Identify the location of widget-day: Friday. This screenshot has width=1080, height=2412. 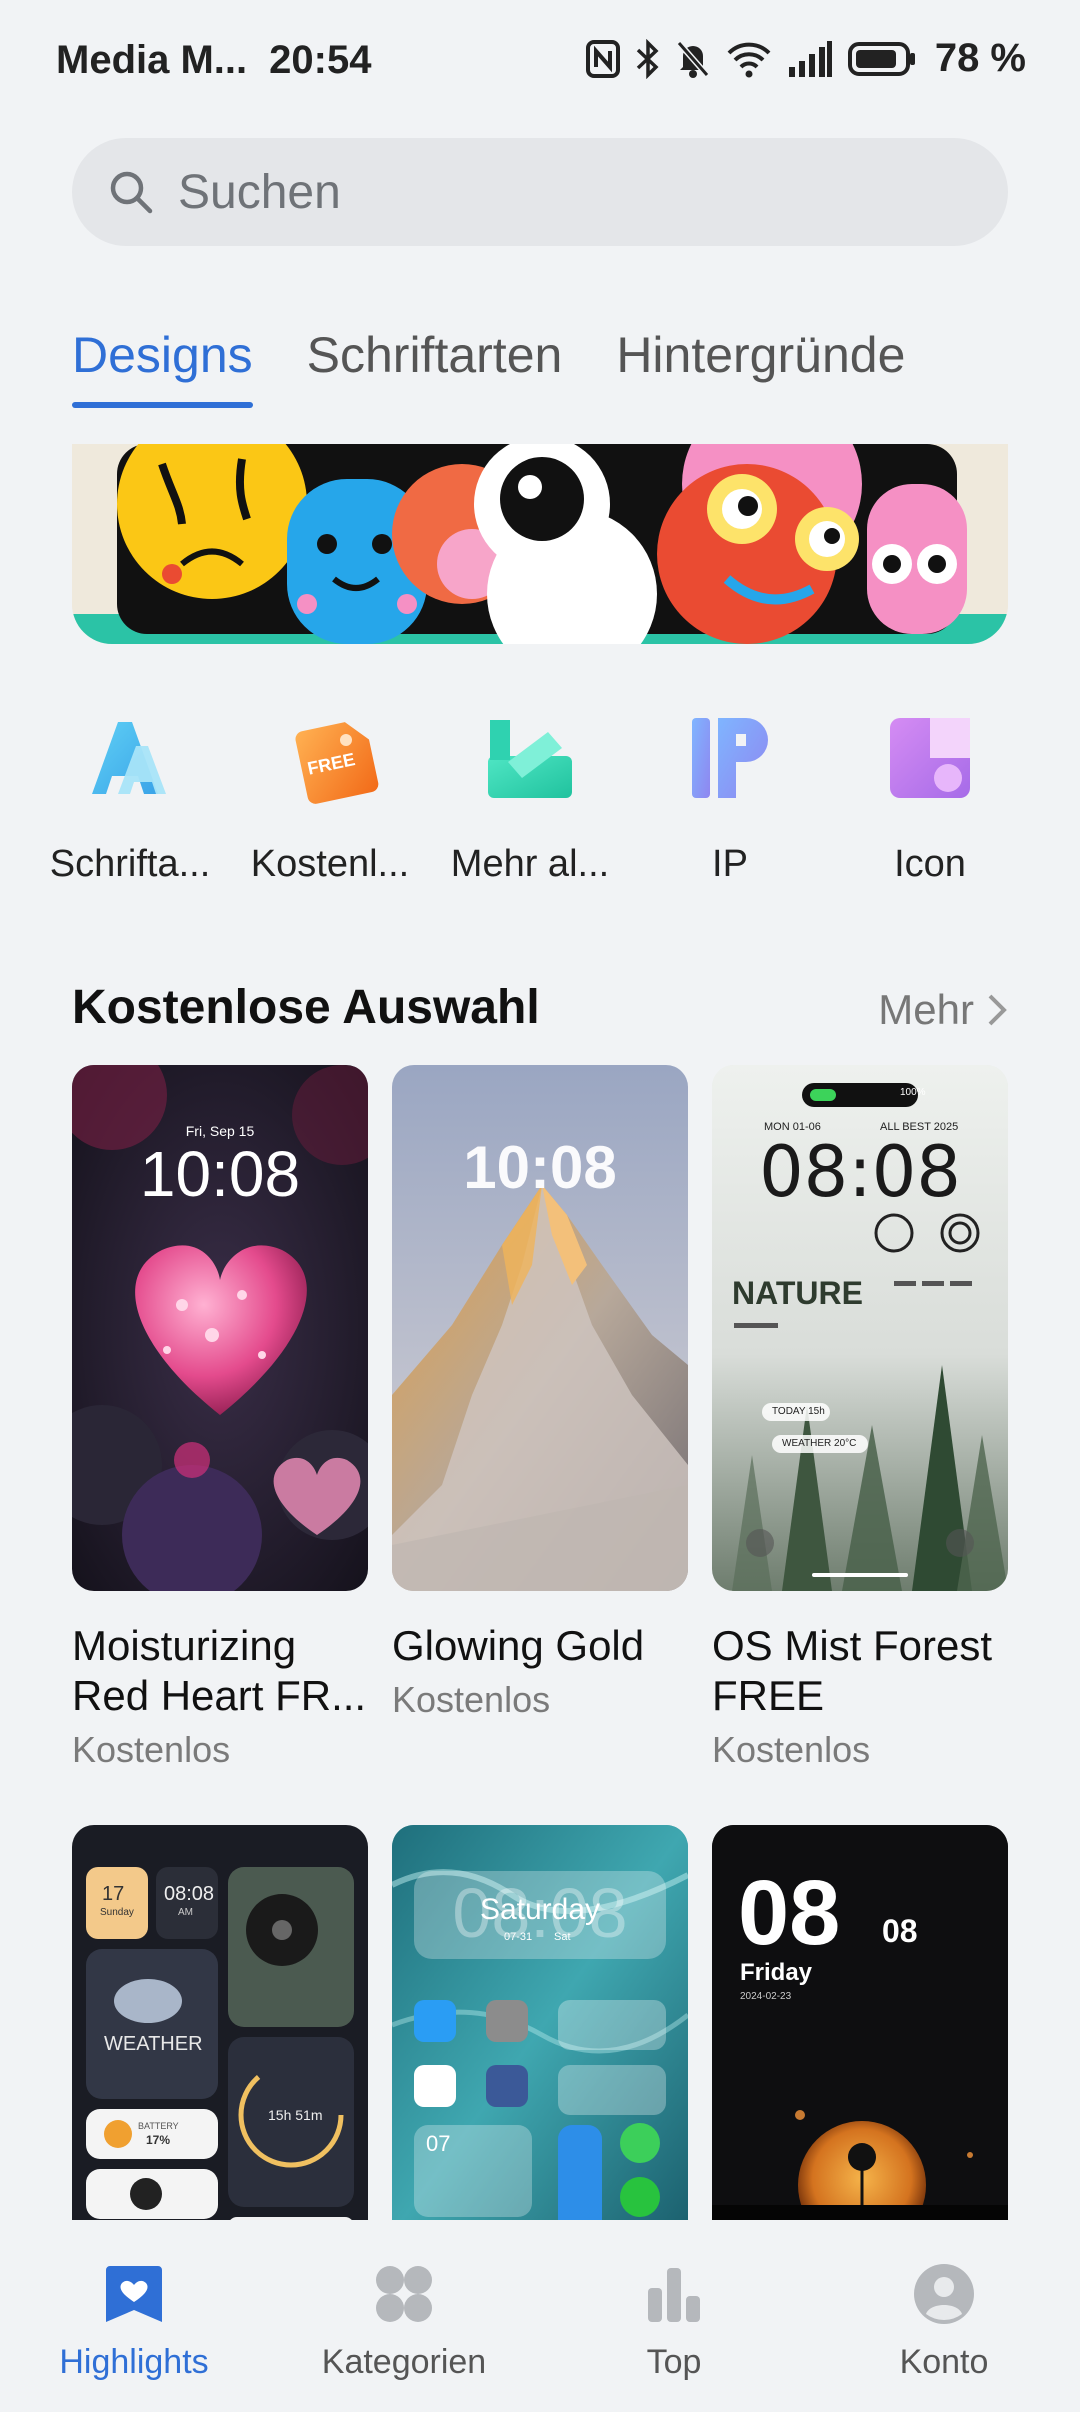
(776, 1972).